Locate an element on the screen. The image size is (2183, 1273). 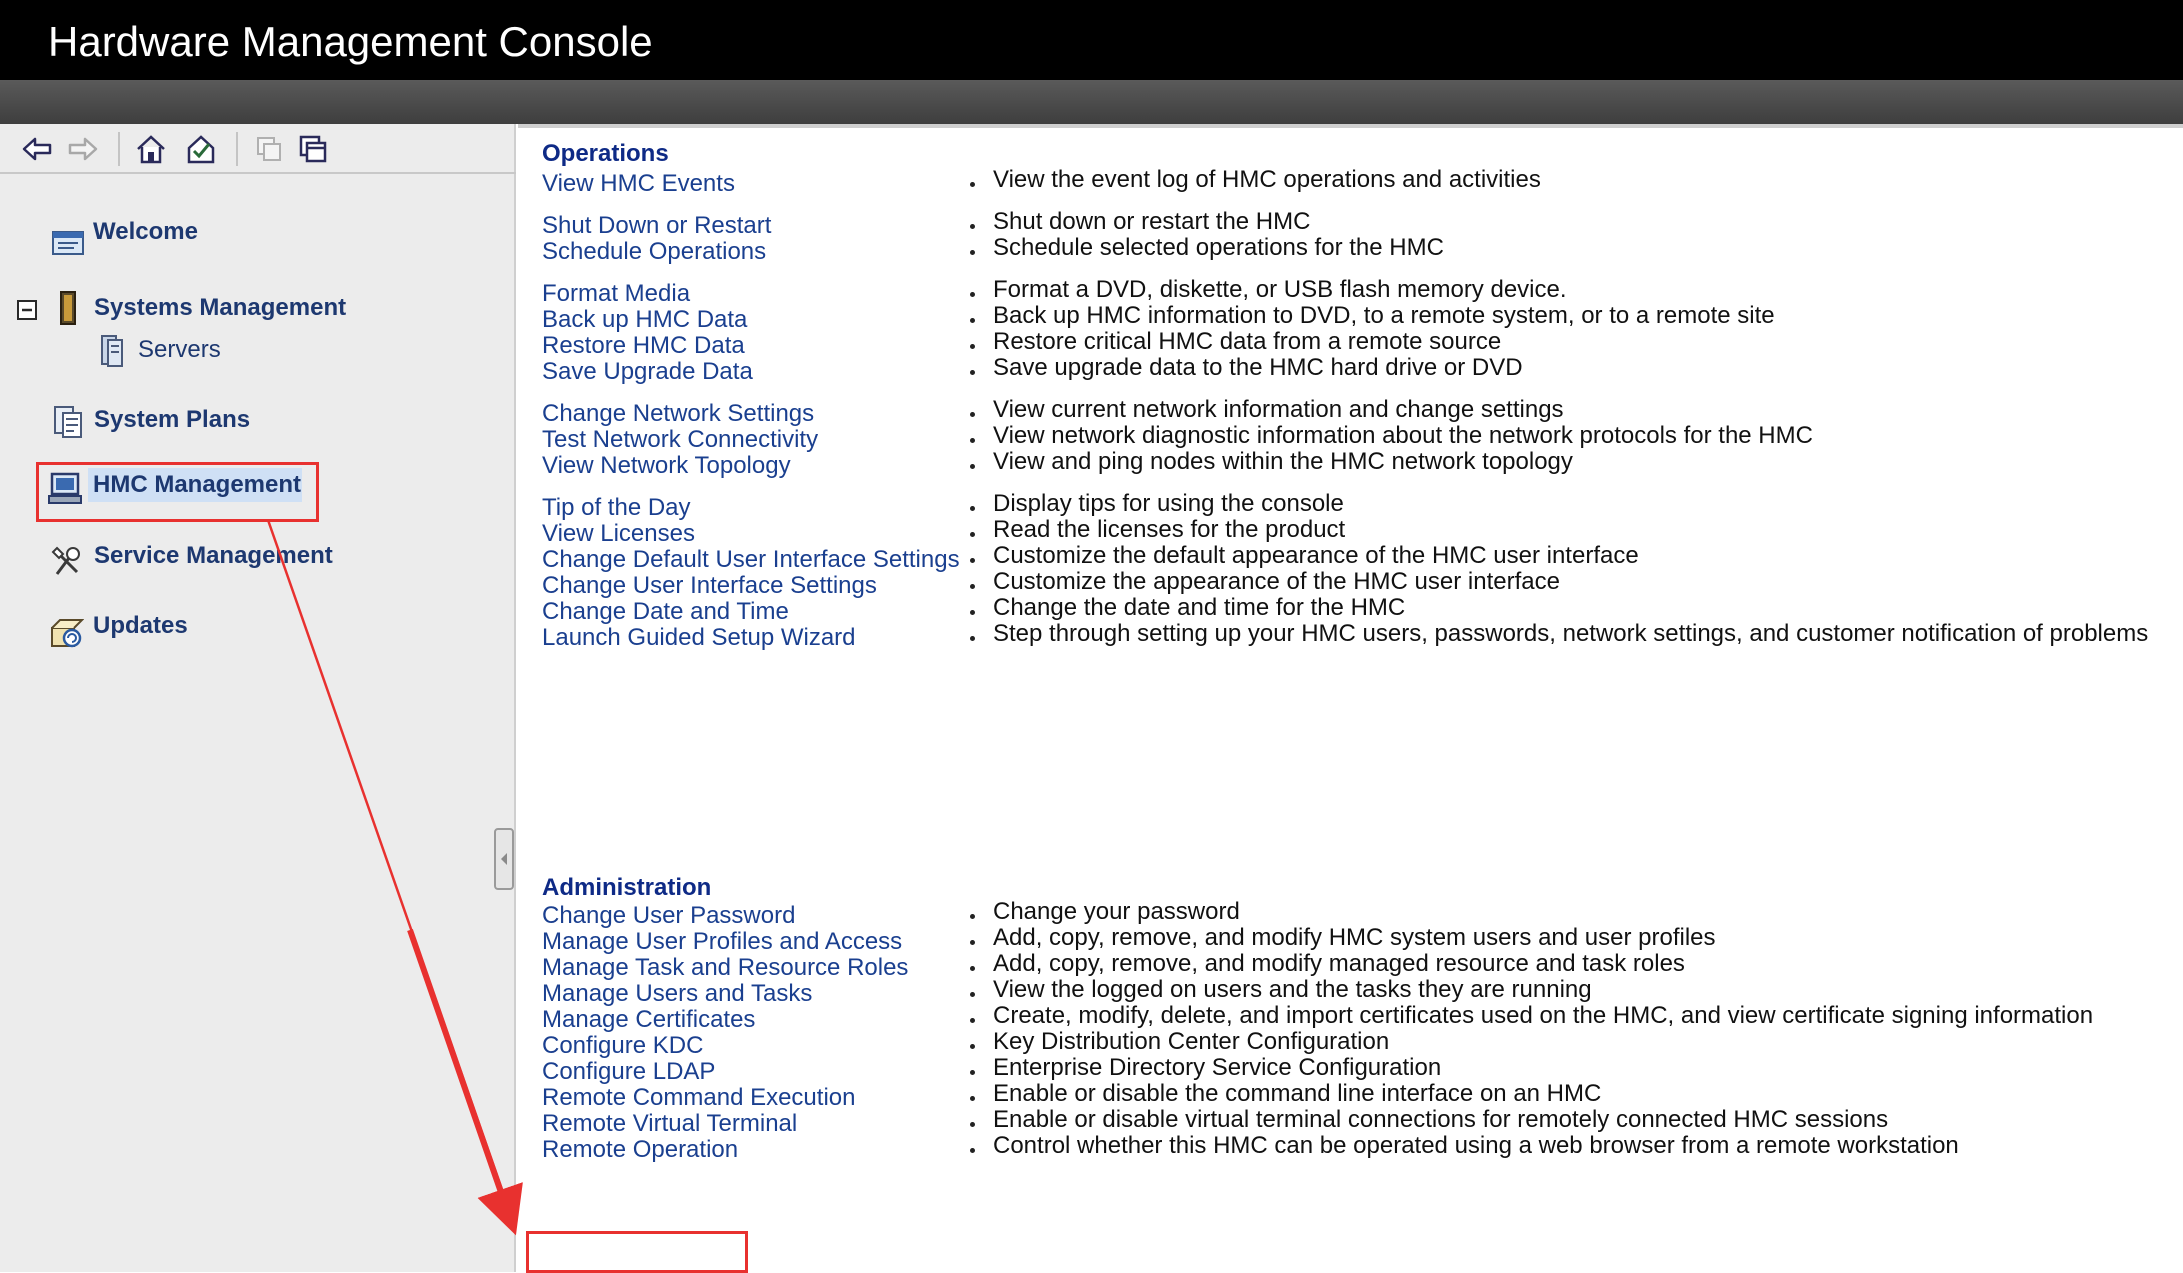
updates-package-icon is located at coordinates (67, 633).